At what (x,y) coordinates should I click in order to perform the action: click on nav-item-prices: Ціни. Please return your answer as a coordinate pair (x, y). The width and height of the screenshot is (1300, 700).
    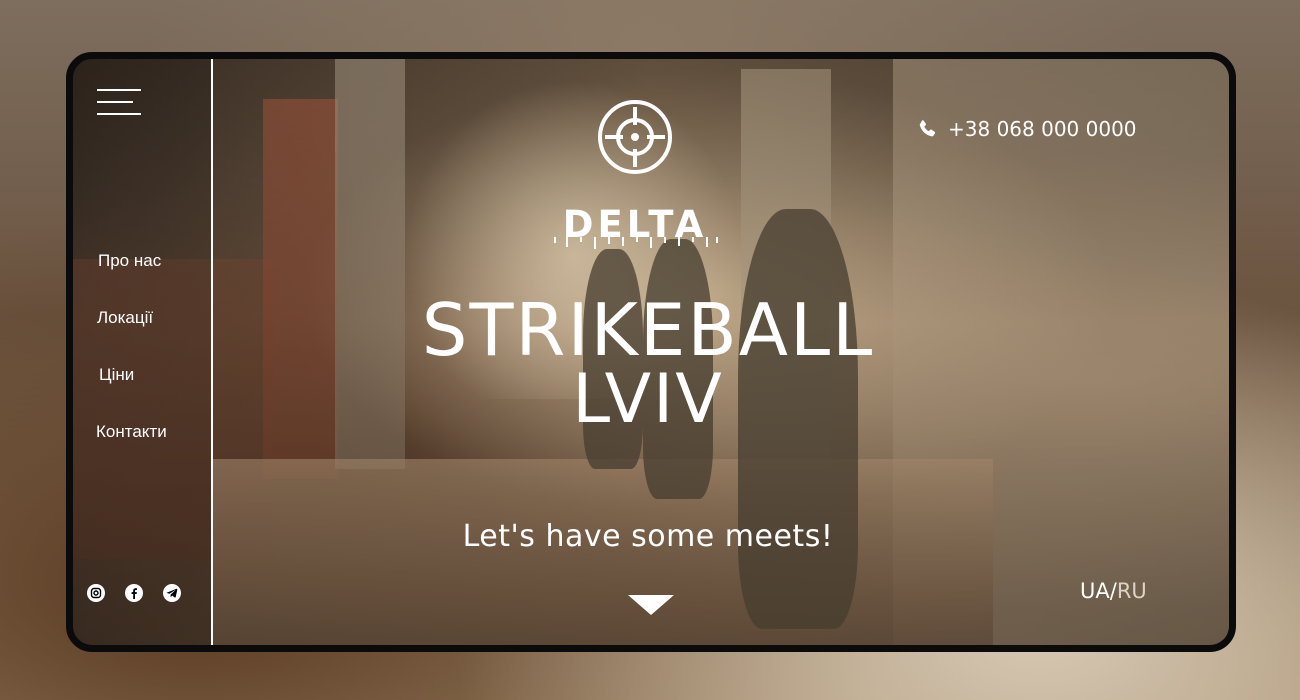
    Looking at the image, I should click on (143, 391).